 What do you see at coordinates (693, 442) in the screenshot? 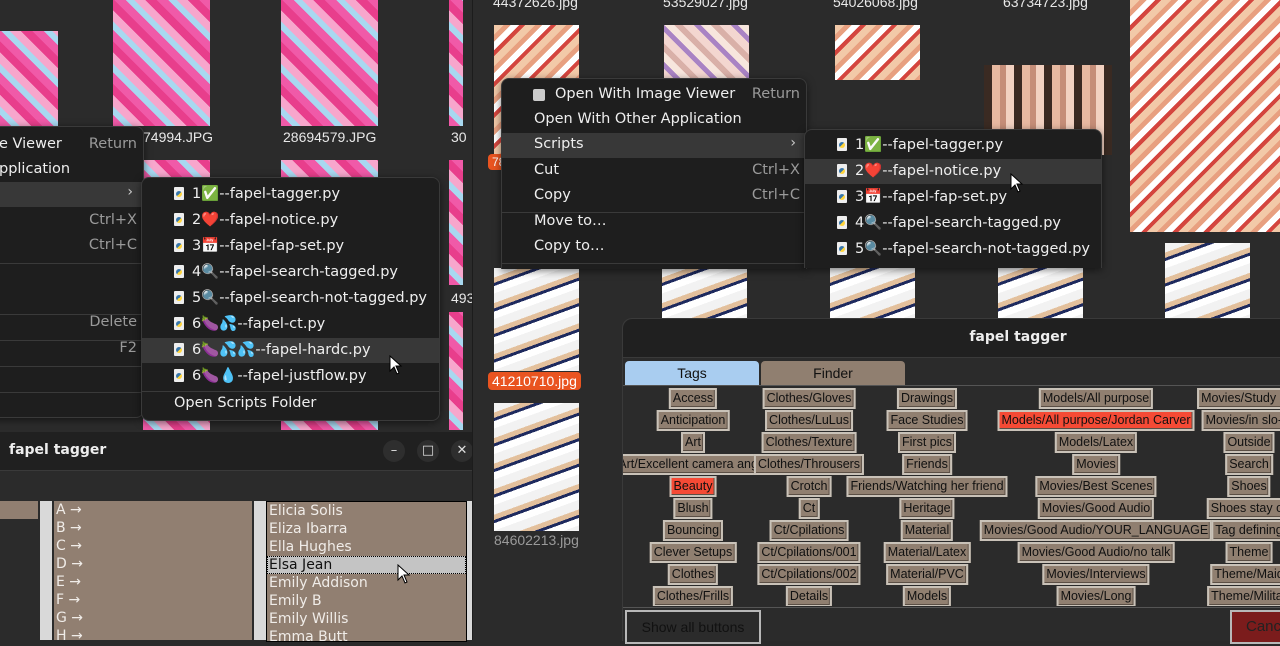
I see `tag-button: Art` at bounding box center [693, 442].